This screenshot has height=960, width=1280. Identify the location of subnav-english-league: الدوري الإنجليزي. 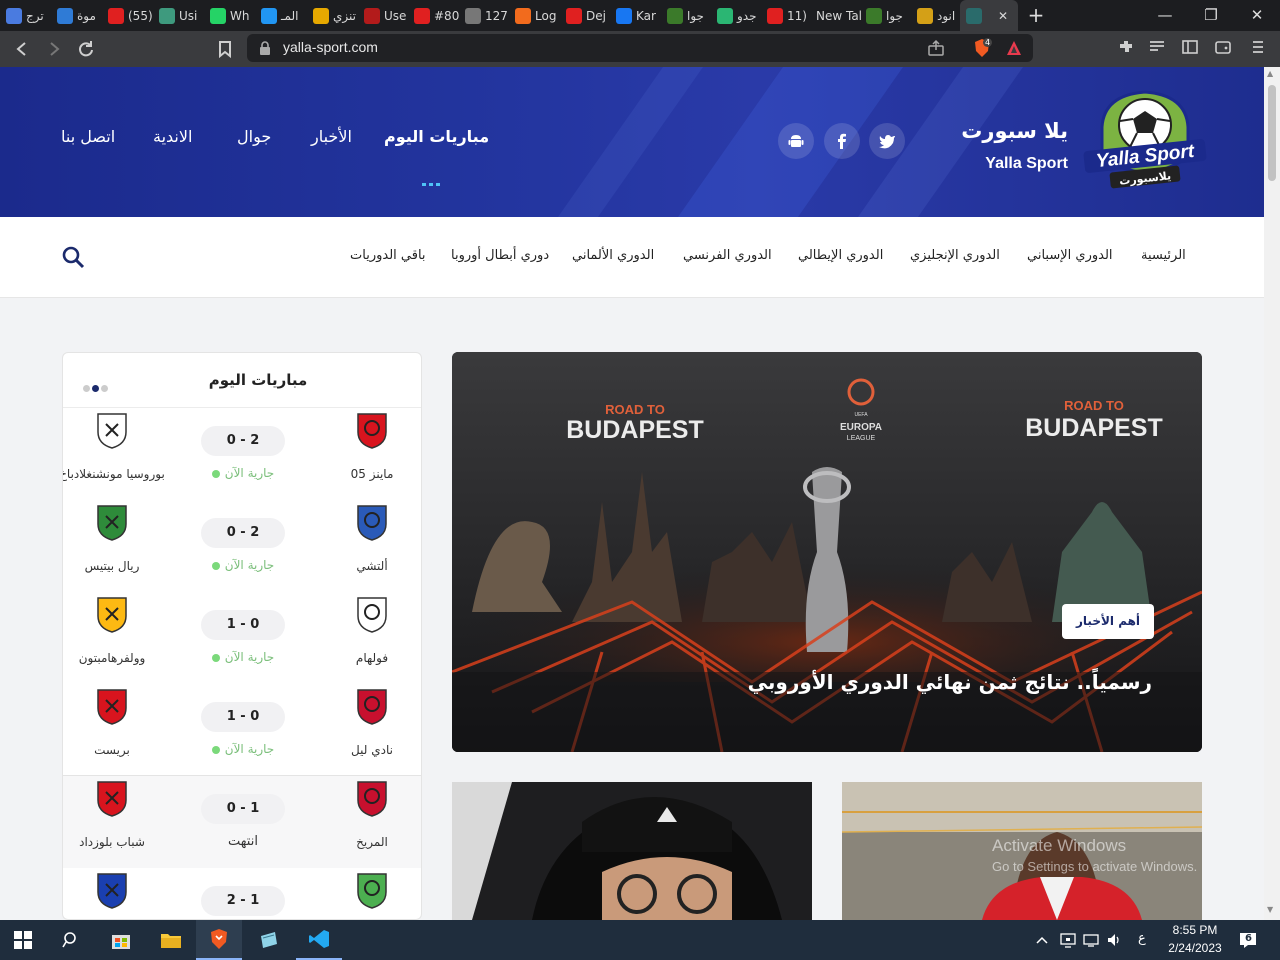
(955, 255).